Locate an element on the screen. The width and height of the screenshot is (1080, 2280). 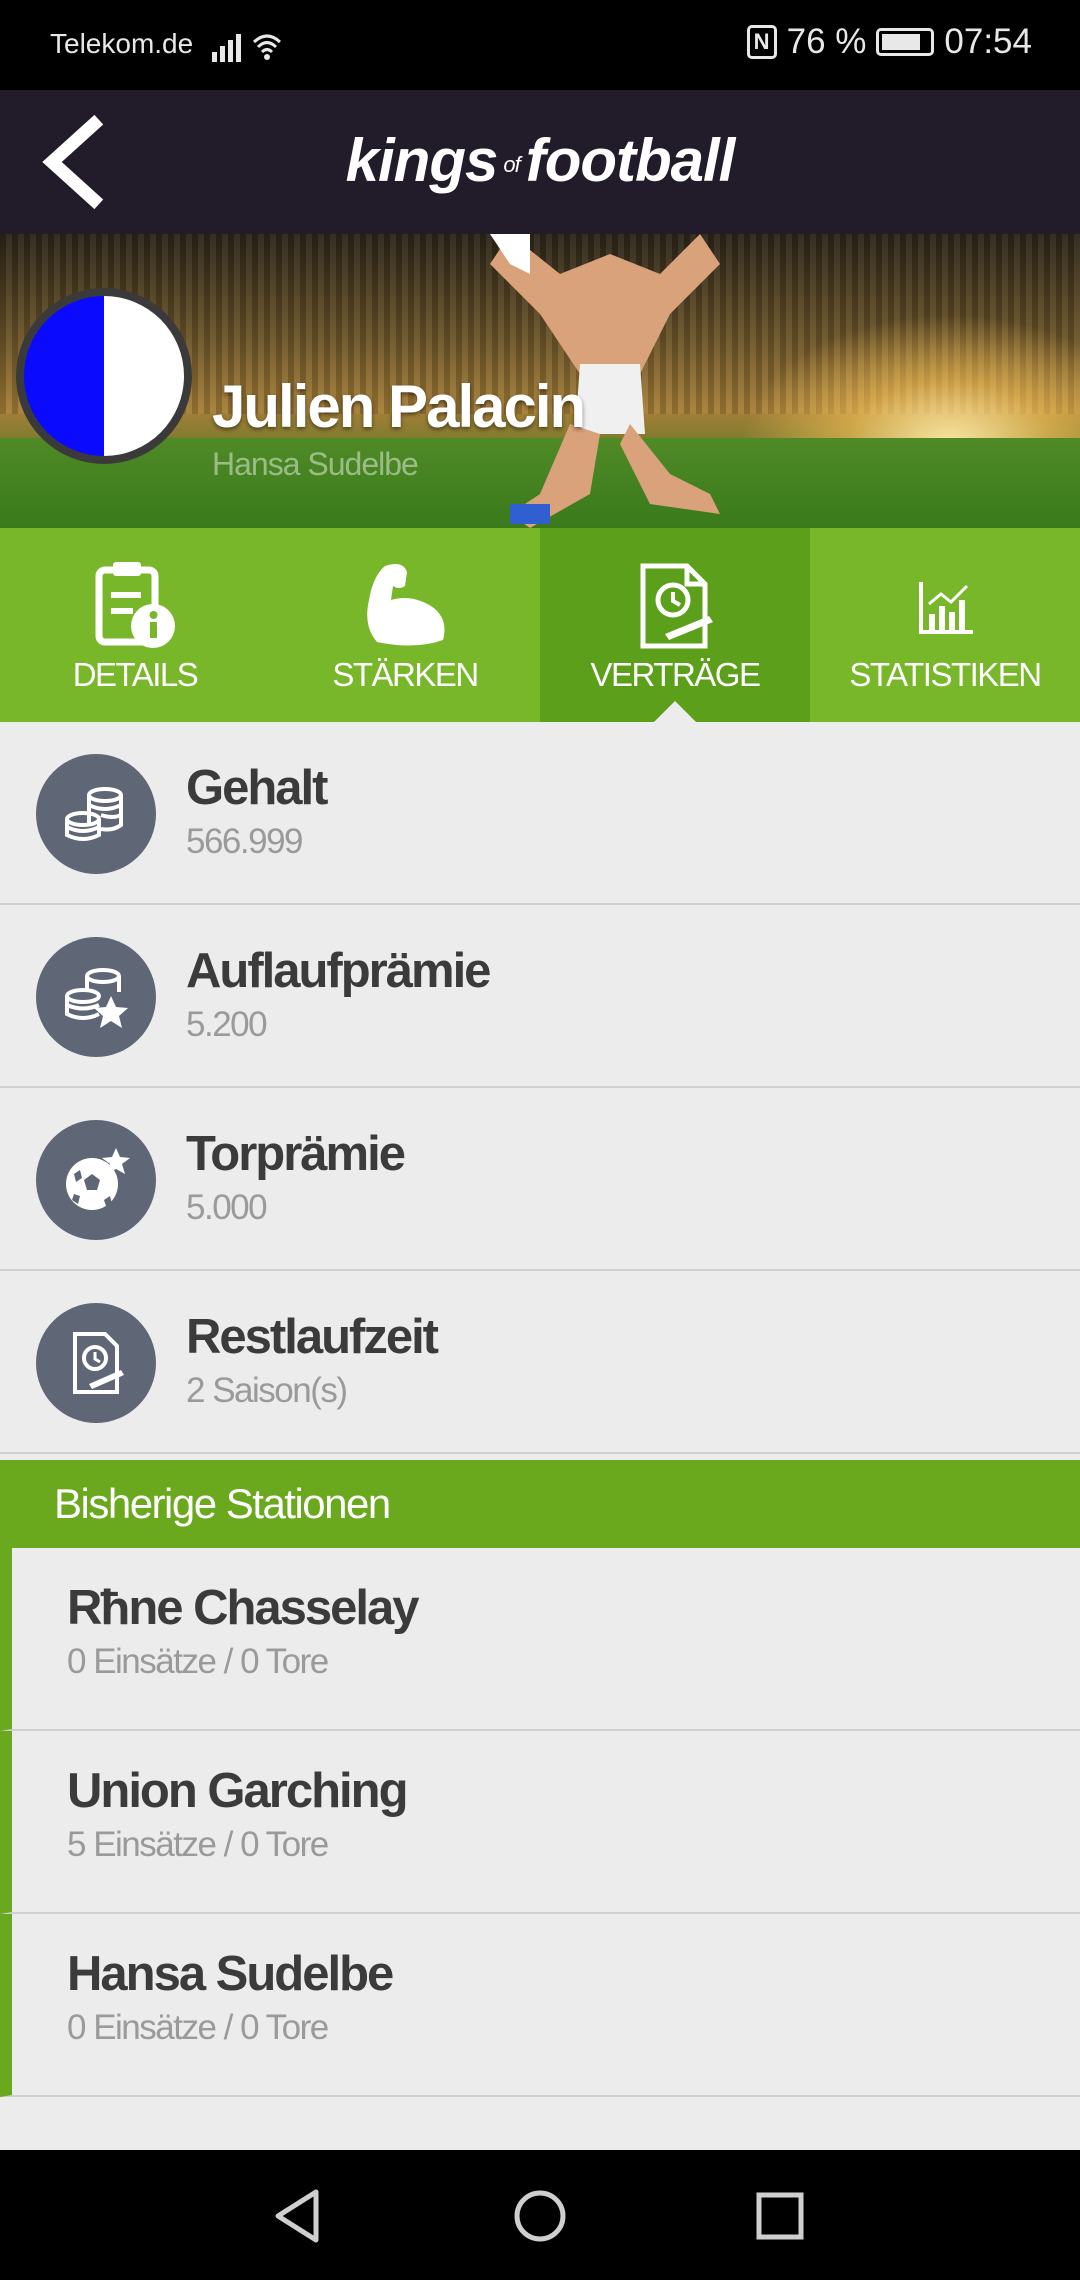
player-hero: Julien Palacin Hansa Sudelbe is located at coordinates (540, 381).